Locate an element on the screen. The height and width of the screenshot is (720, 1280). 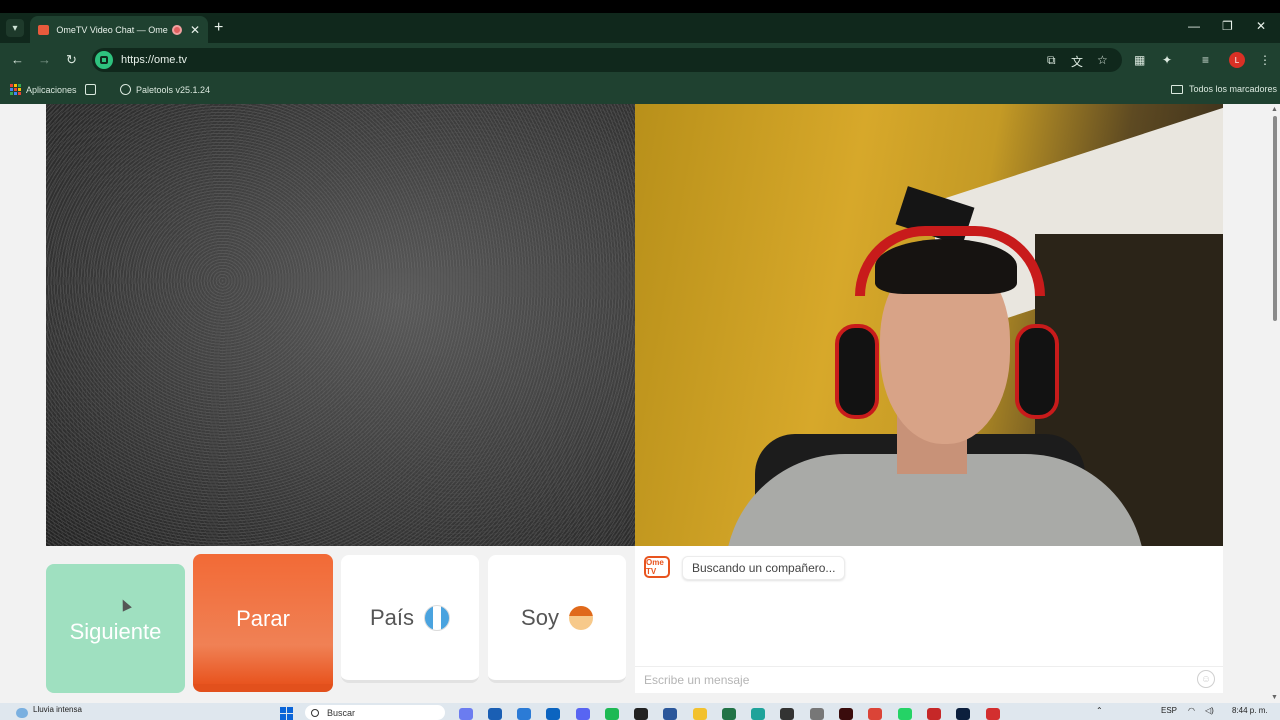
recording-indicator-icon is located at coordinates (177, 29).